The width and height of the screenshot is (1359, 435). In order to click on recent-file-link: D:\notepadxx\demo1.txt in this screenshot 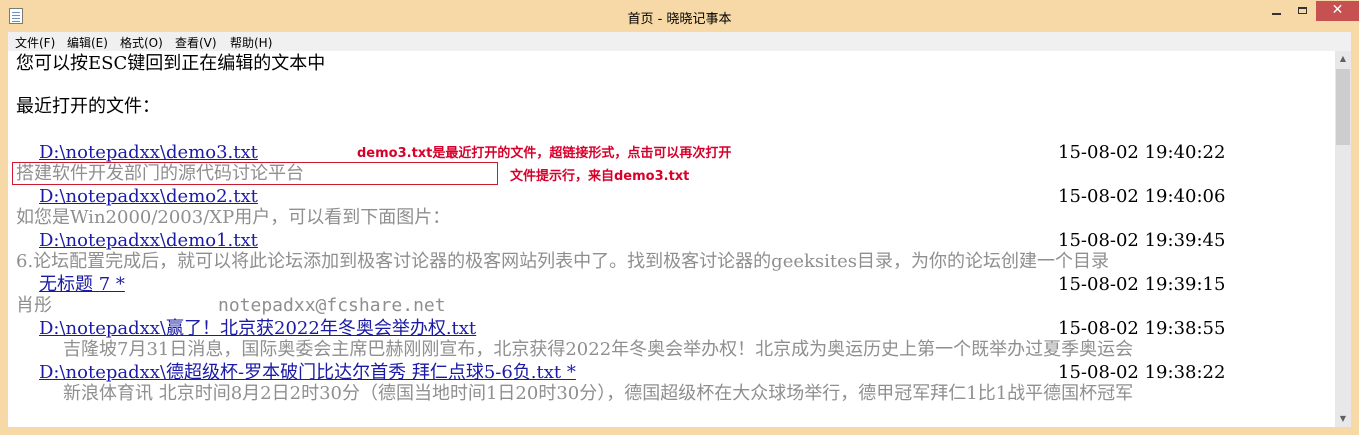, I will do `click(148, 241)`.